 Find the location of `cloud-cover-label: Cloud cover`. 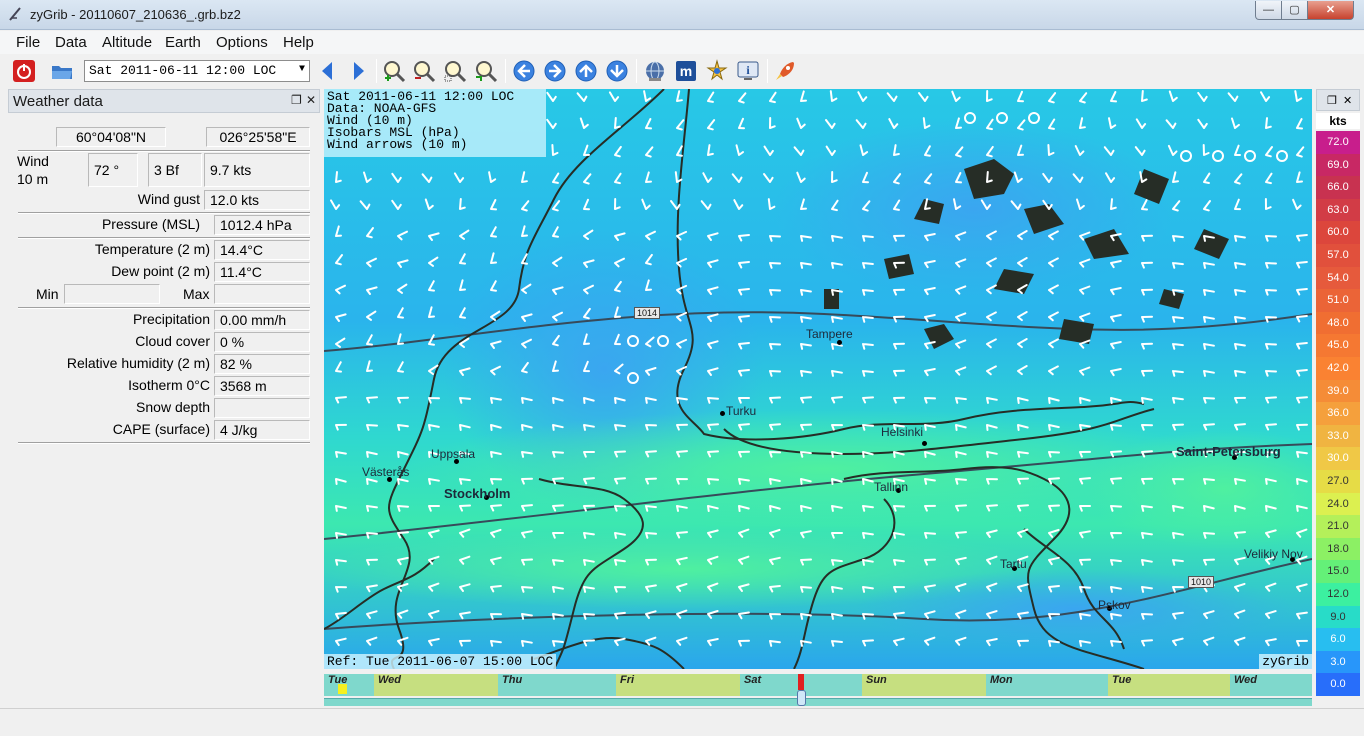

cloud-cover-label: Cloud cover is located at coordinates (172, 341).